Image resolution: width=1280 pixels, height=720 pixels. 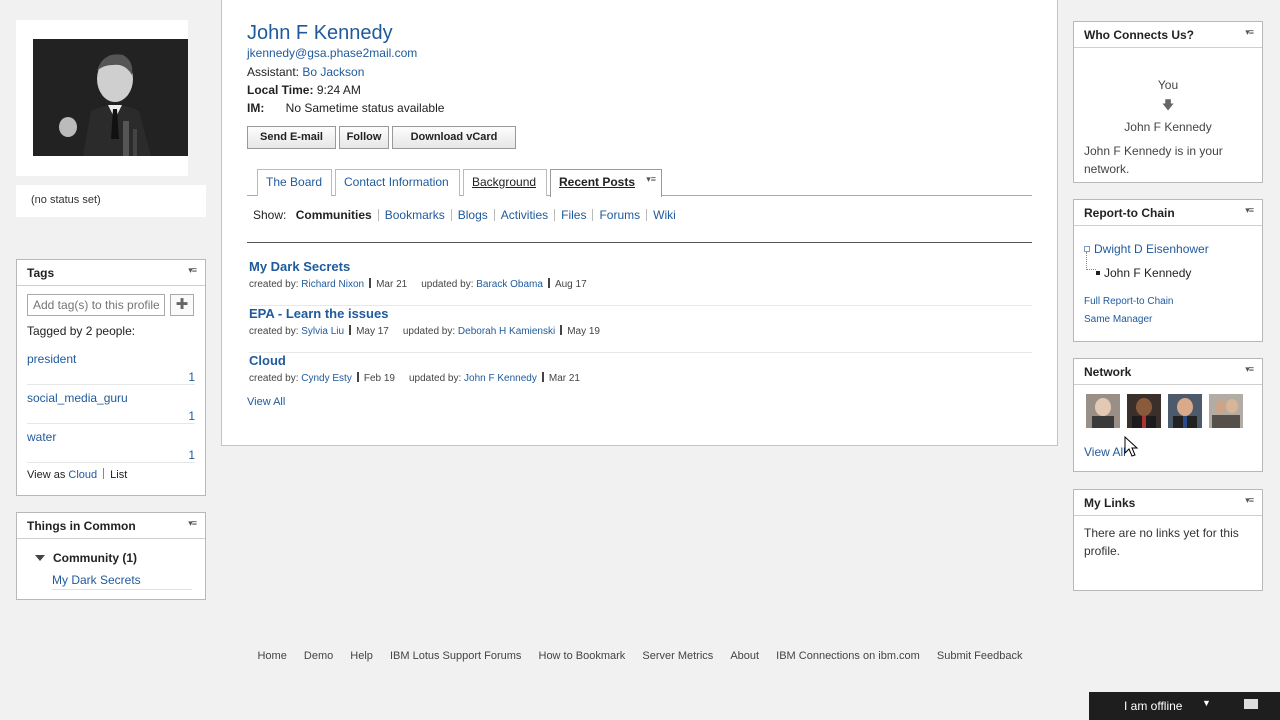 I want to click on footer-link-demo: Demo, so click(x=318, y=656).